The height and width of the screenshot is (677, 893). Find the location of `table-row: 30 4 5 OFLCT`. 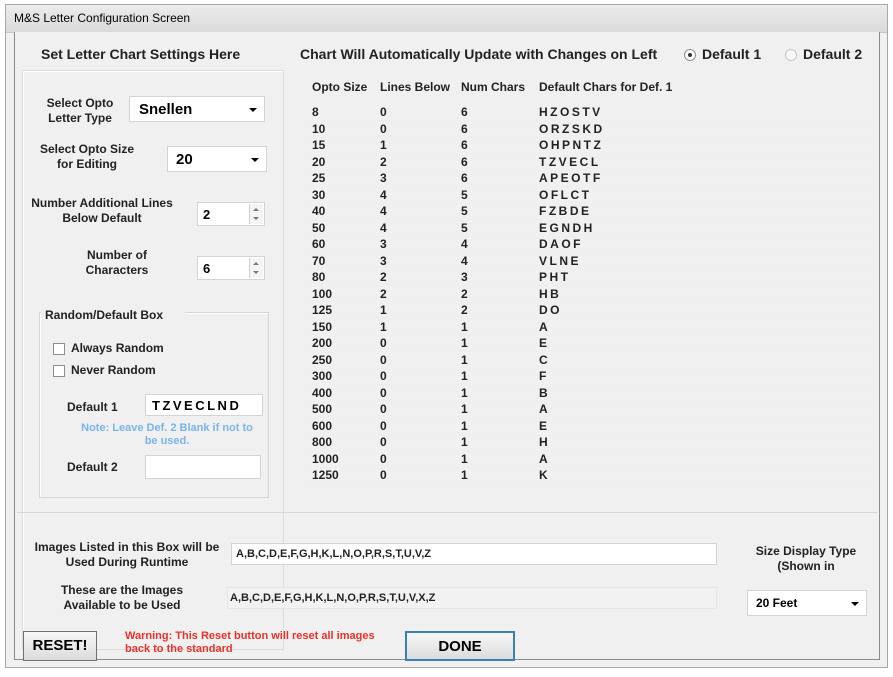

table-row: 30 4 5 OFLCT is located at coordinates (591, 195).